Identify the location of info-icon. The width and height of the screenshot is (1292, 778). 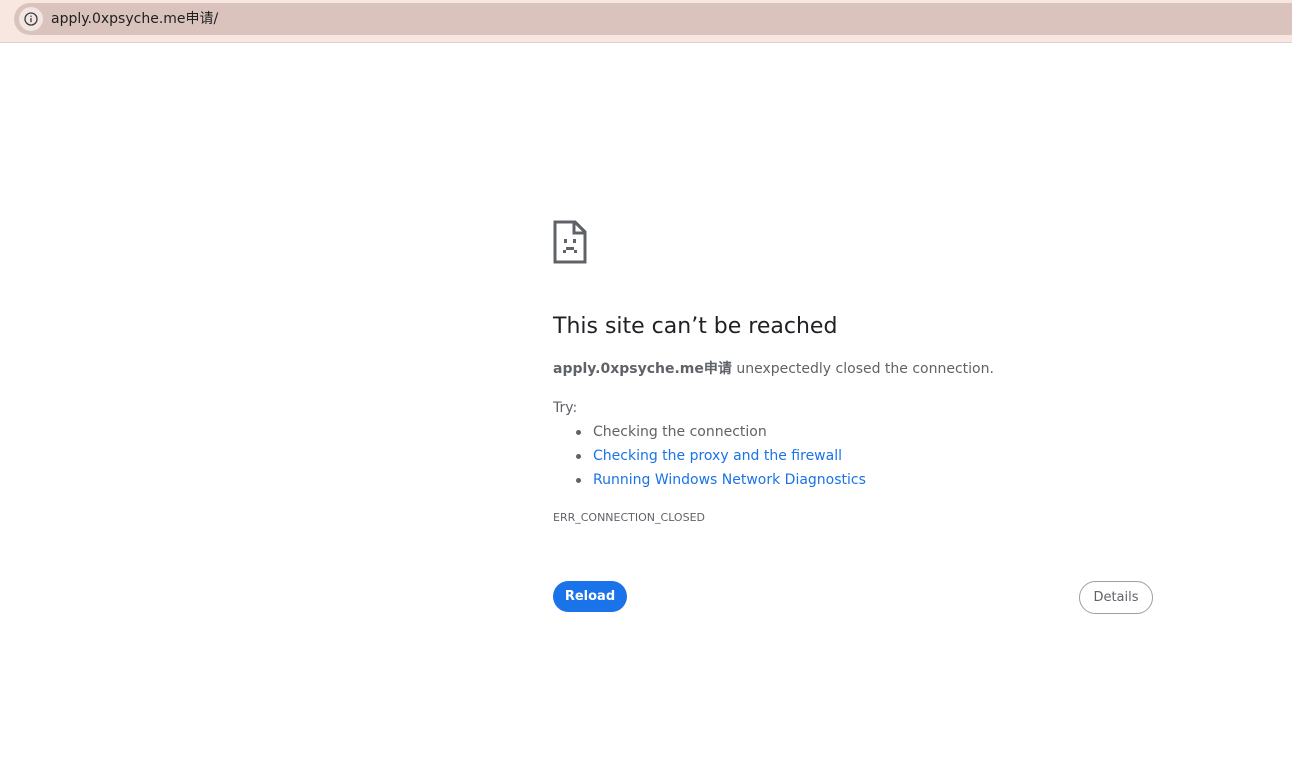
(31, 19).